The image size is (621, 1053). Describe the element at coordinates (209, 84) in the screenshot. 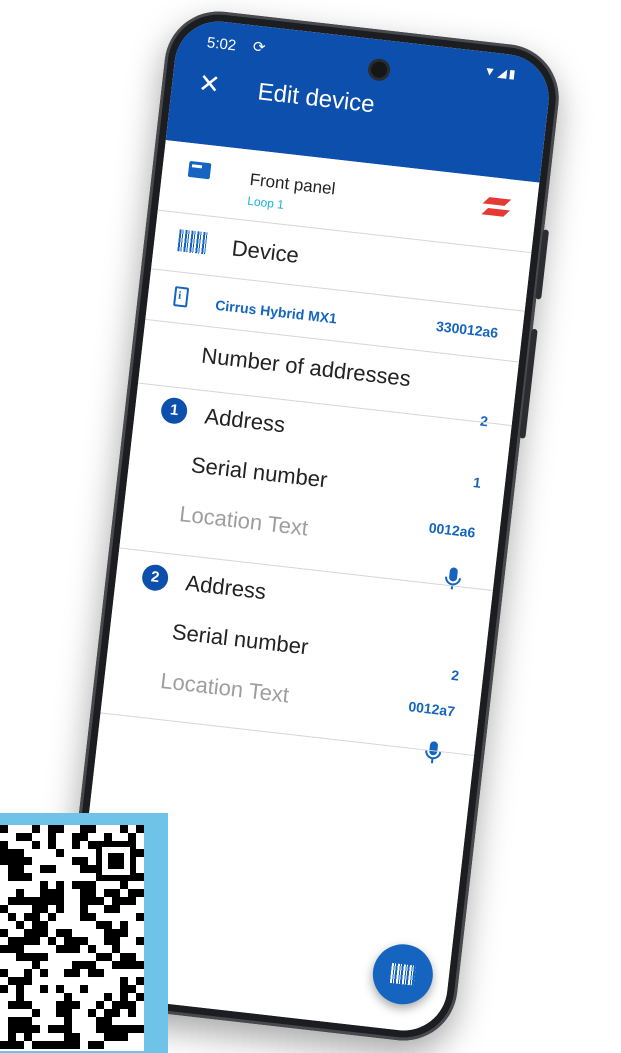

I see `close-icon: ✕` at that location.